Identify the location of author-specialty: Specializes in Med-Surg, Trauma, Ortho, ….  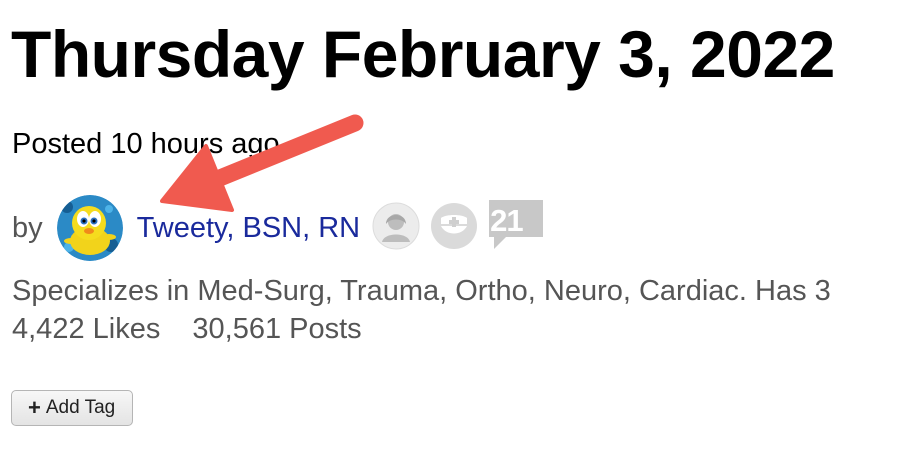
(421, 291).